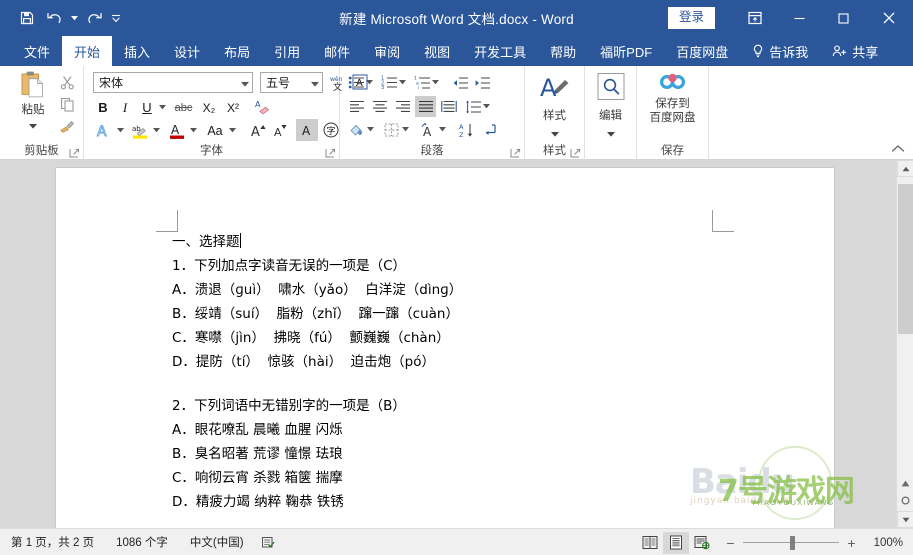 The width and height of the screenshot is (913, 555). I want to click on zoom-out-button: −, so click(730, 543).